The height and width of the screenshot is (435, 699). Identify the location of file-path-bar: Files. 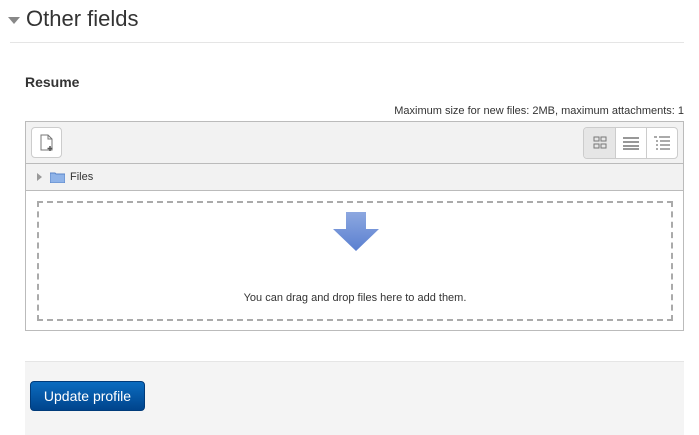
(354, 177).